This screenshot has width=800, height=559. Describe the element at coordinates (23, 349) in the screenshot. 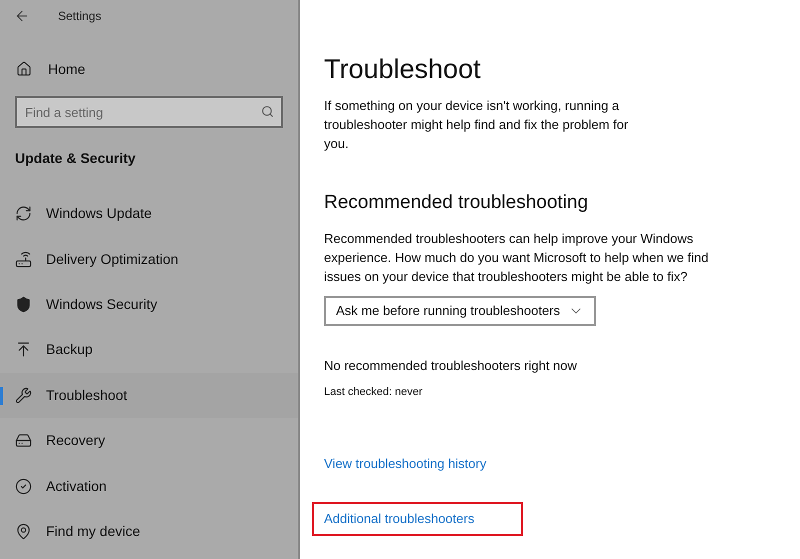

I see `upload-icon` at that location.